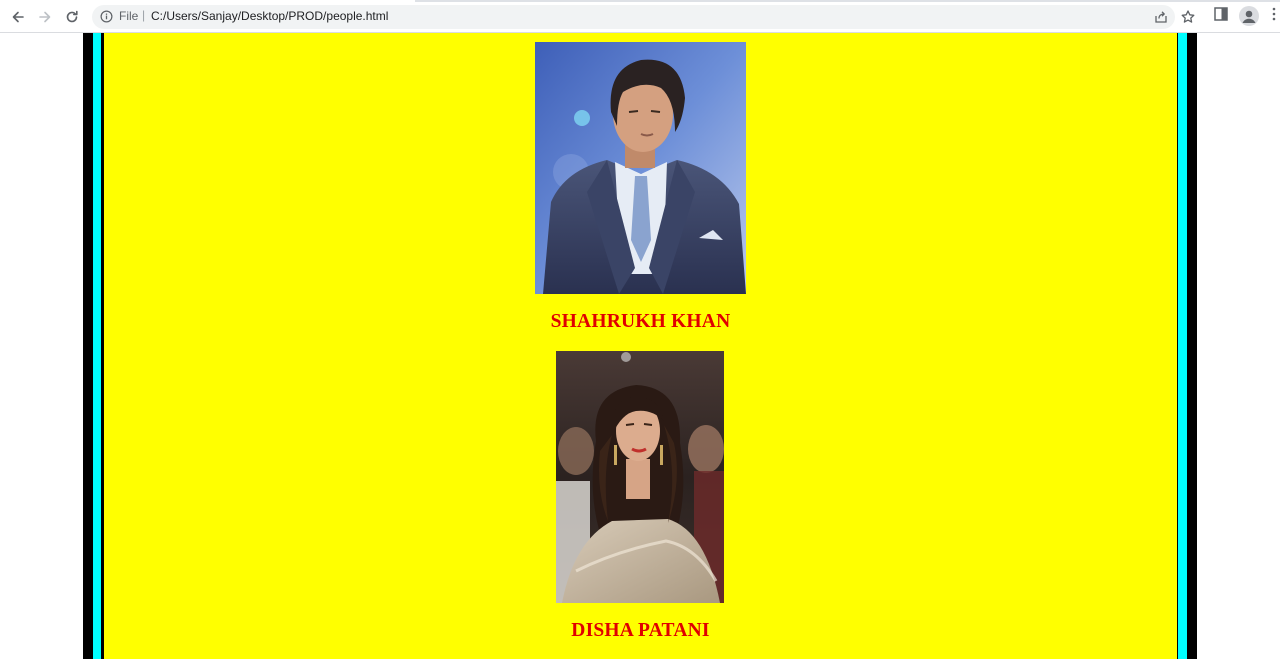 This screenshot has width=1280, height=659. What do you see at coordinates (97, 346) in the screenshot?
I see `inner-border-left` at bounding box center [97, 346].